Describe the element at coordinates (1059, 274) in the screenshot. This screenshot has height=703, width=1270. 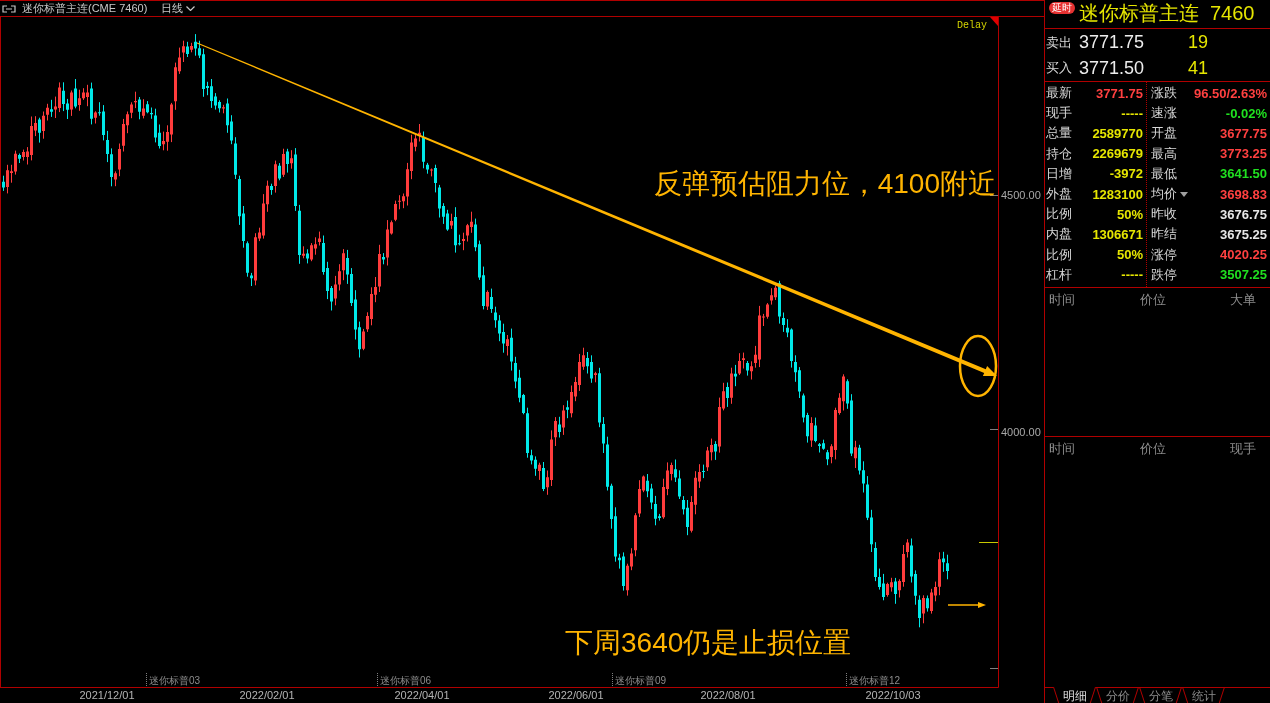
I see `stat-label: 杠杆` at that location.